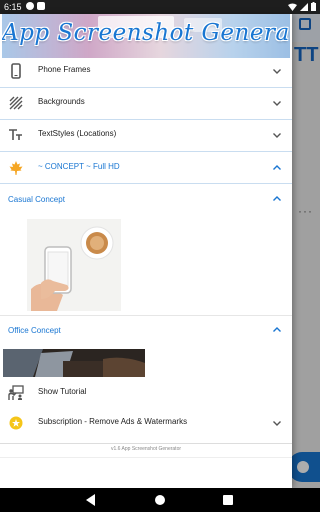  I want to click on presentation-icon, so click(16, 392).